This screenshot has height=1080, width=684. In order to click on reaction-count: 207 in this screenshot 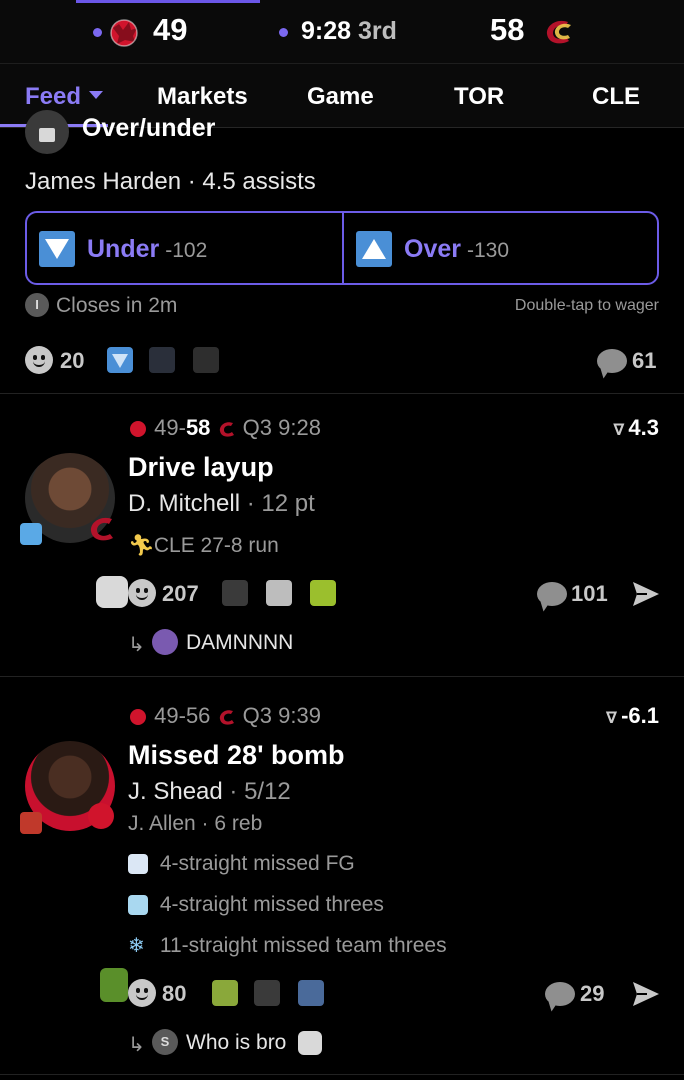, I will do `click(180, 593)`.